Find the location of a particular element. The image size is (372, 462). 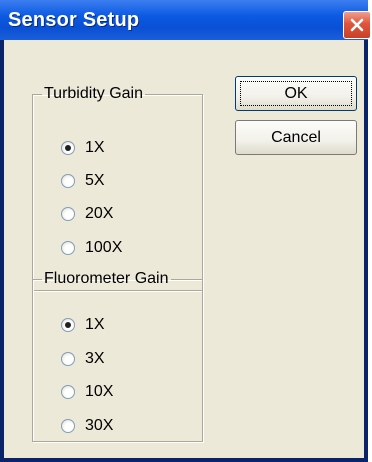

turbidity-option-label: 20X is located at coordinates (99, 213).